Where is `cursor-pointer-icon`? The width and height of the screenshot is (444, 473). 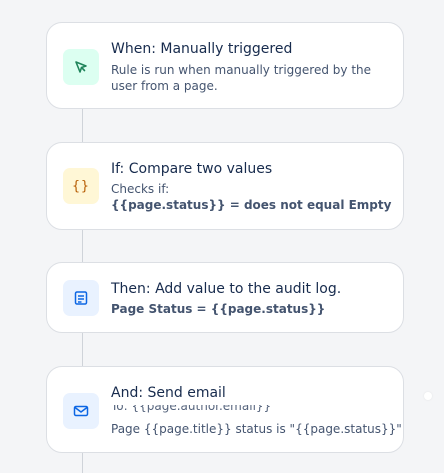
cursor-pointer-icon is located at coordinates (81, 67).